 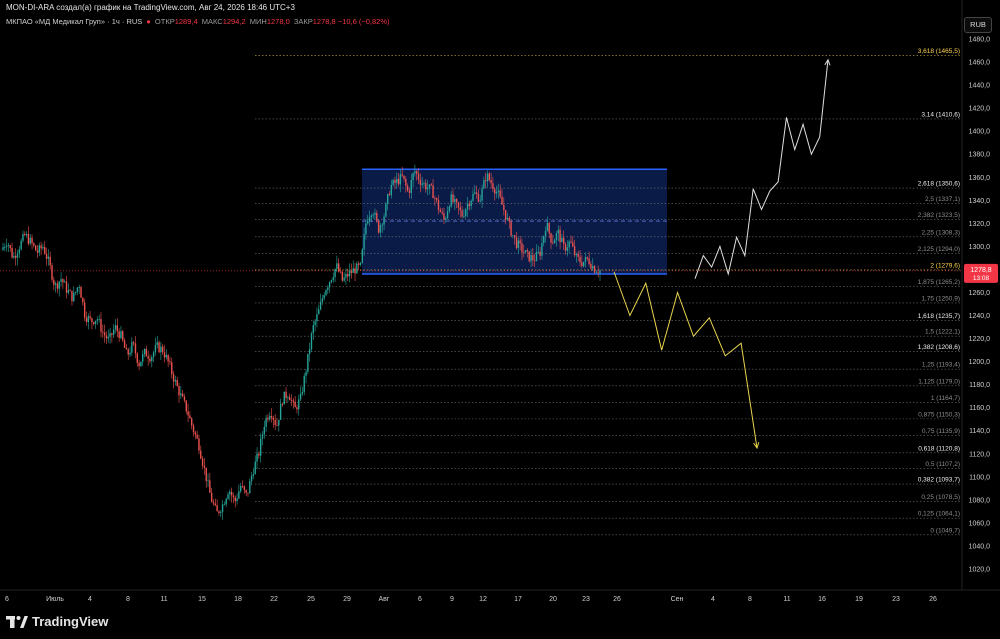 I want to click on time-axis-tick: 15, so click(x=202, y=599).